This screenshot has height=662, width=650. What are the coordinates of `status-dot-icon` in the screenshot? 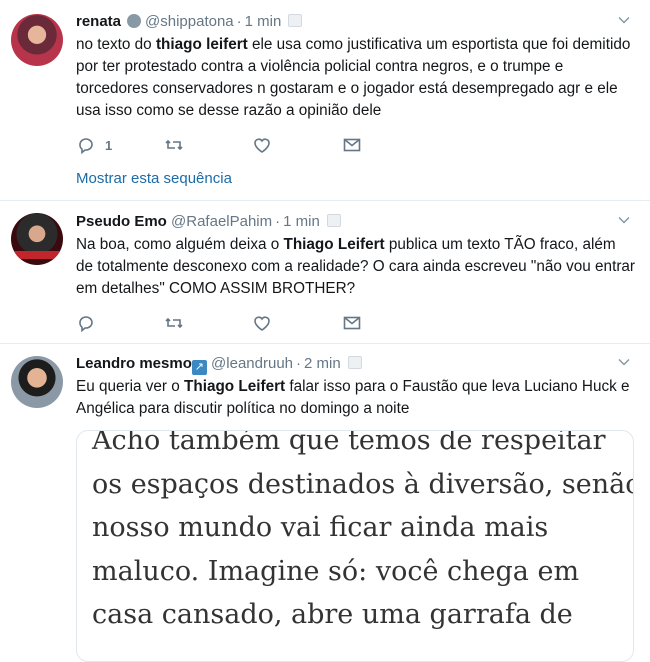 It's located at (134, 21).